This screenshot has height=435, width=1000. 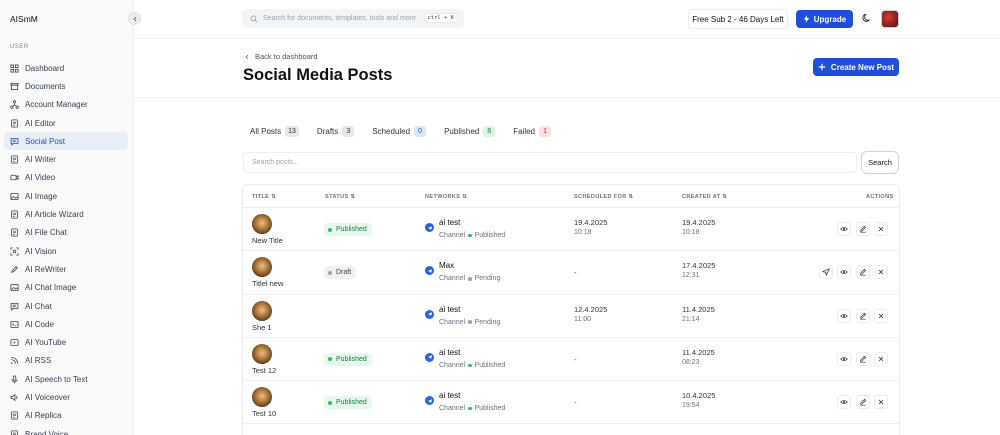 I want to click on sidebar-item-ai-chat-image: AI Chat Image, so click(x=66, y=288).